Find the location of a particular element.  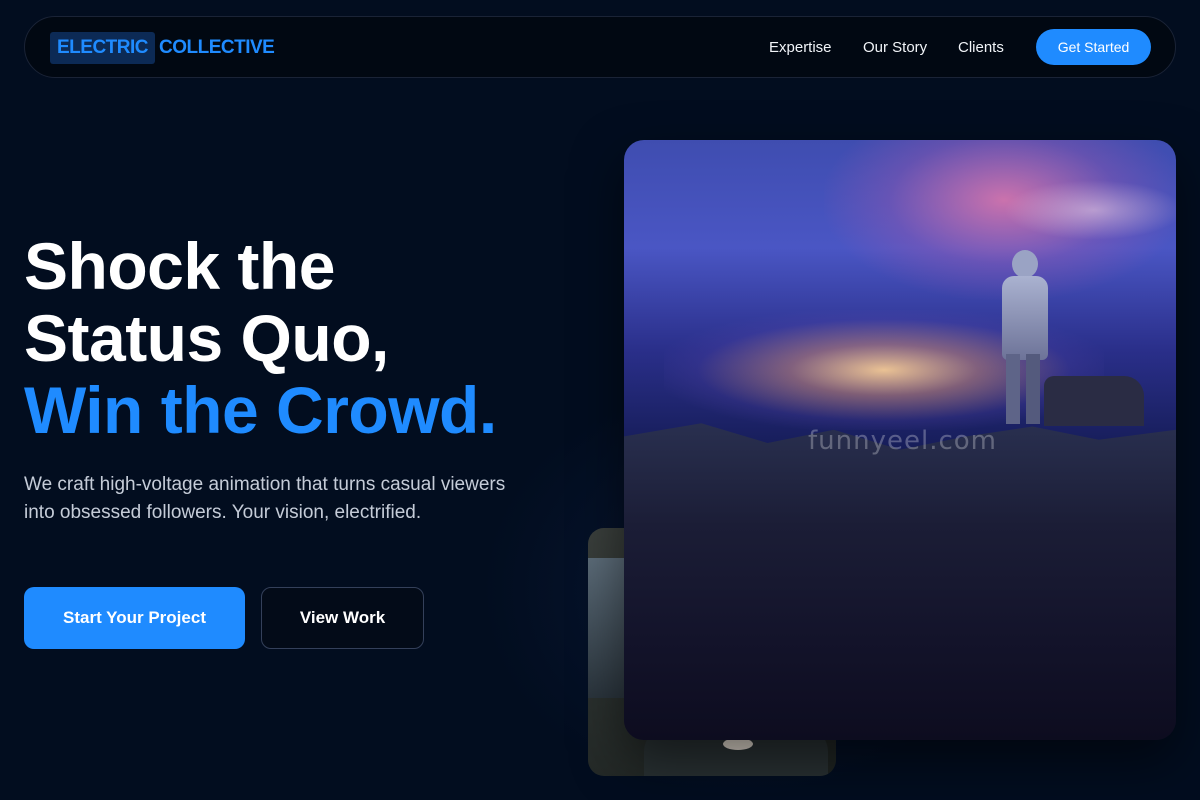

cloud-shape is located at coordinates (1090, 210).